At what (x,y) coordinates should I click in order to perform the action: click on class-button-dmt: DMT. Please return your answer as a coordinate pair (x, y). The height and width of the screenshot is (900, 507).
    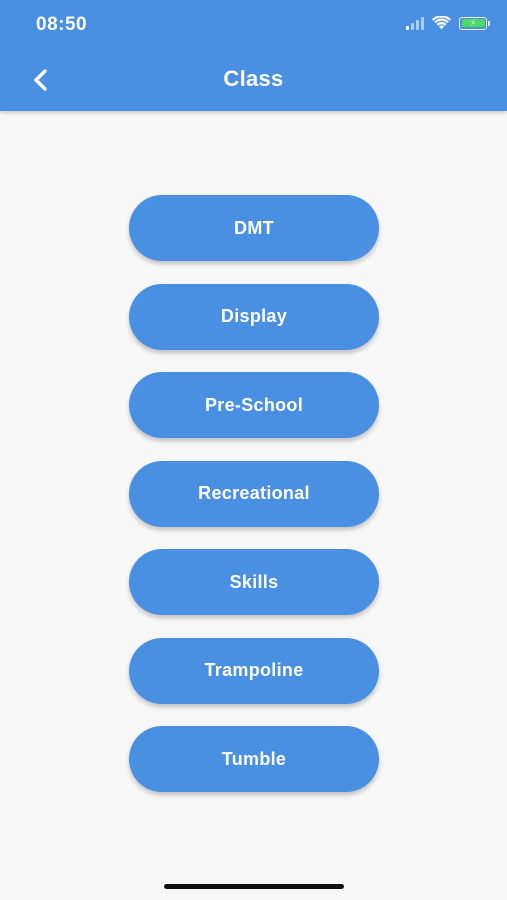
    Looking at the image, I should click on (254, 228).